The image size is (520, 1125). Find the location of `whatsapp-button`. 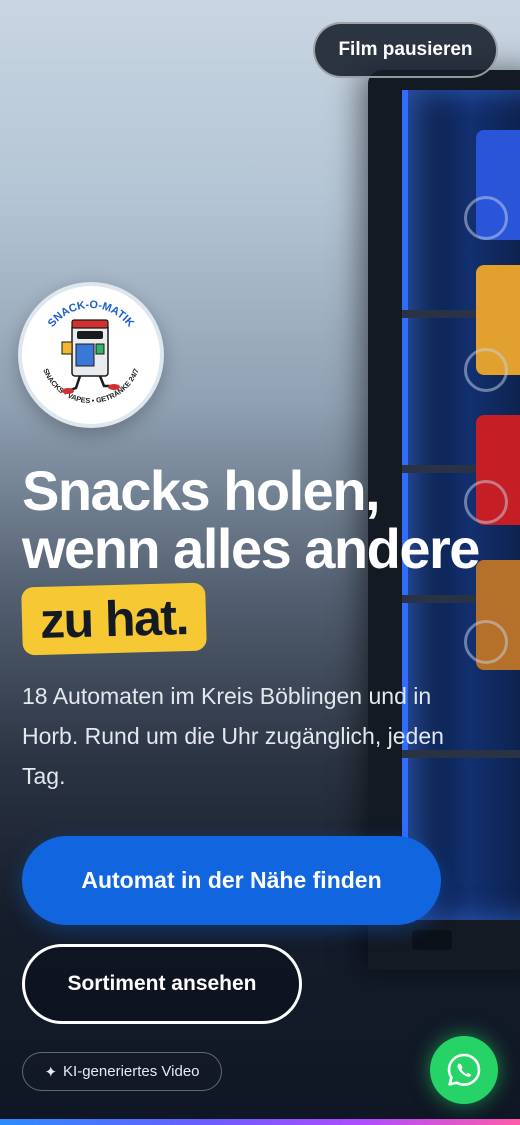

whatsapp-button is located at coordinates (464, 1070).